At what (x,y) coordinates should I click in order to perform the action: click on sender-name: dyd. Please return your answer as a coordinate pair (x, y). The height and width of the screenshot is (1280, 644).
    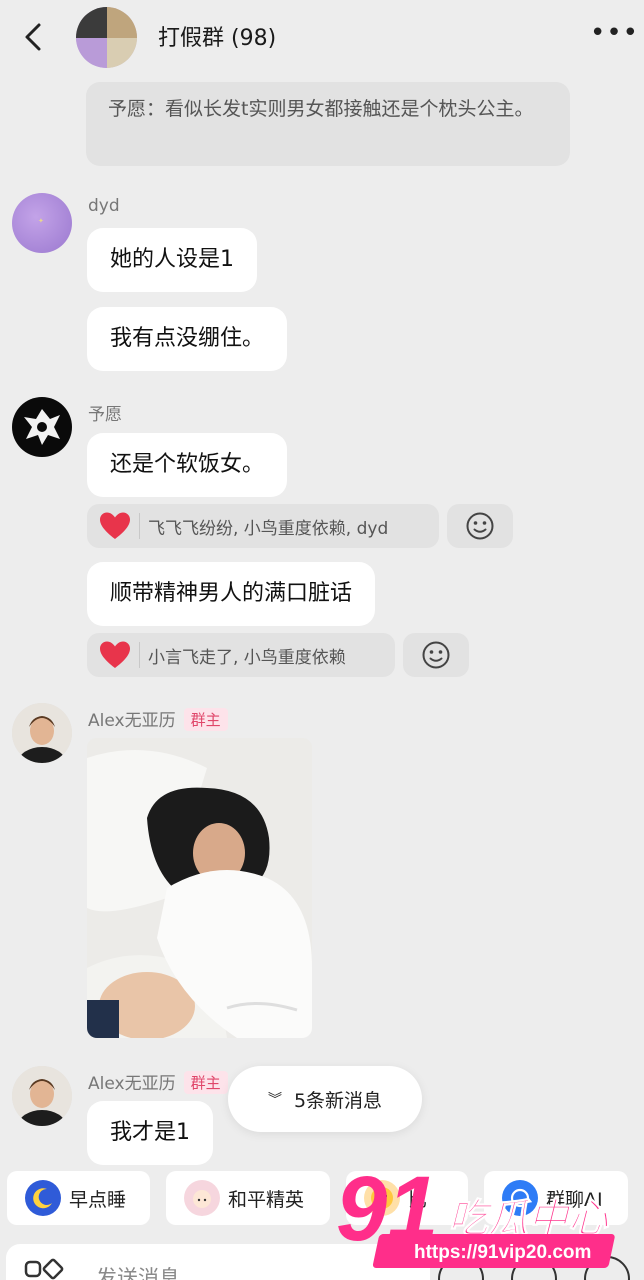
    Looking at the image, I should click on (104, 206).